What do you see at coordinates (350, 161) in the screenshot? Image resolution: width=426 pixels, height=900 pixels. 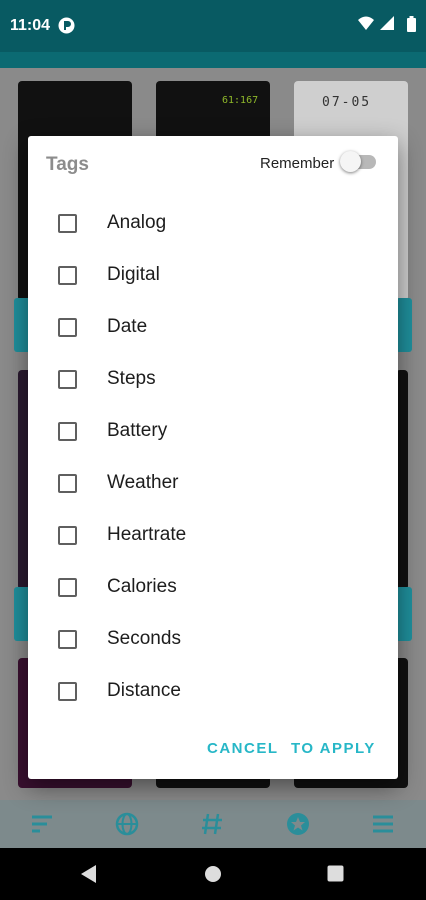 I see `toggle-thumb` at bounding box center [350, 161].